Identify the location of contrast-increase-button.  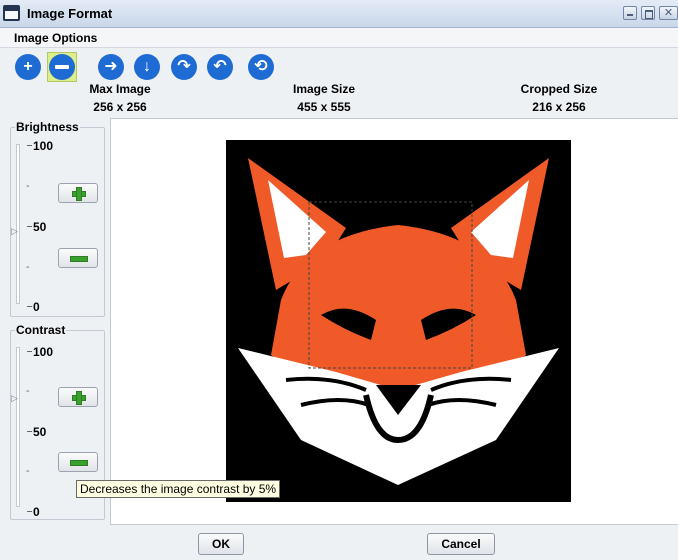
(78, 397).